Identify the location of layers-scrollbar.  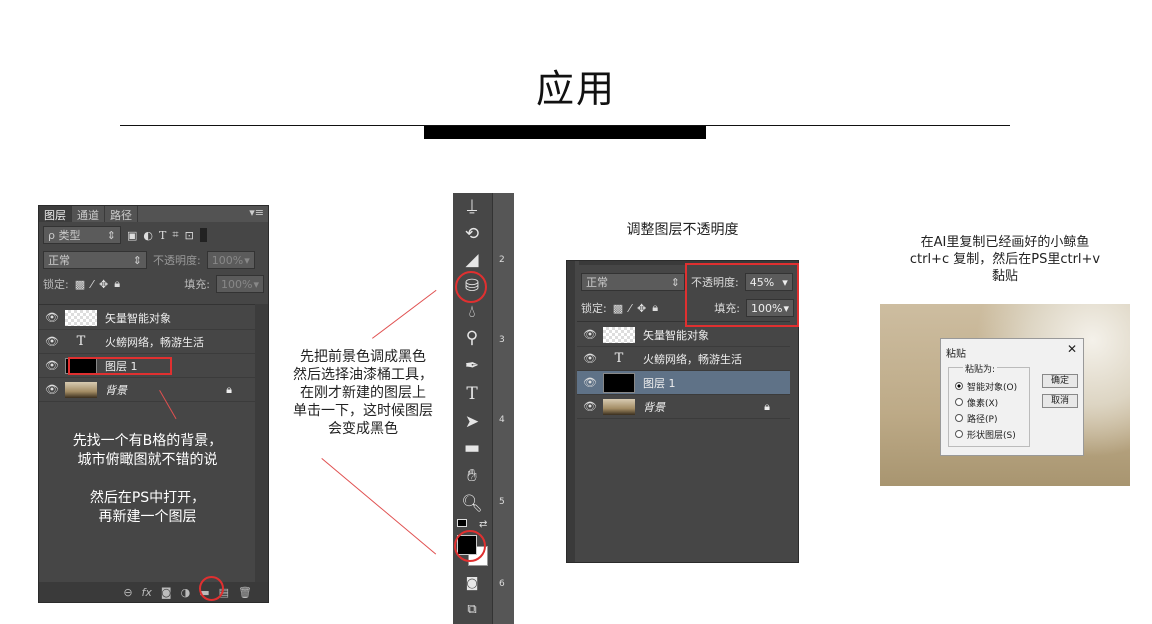
(261, 443).